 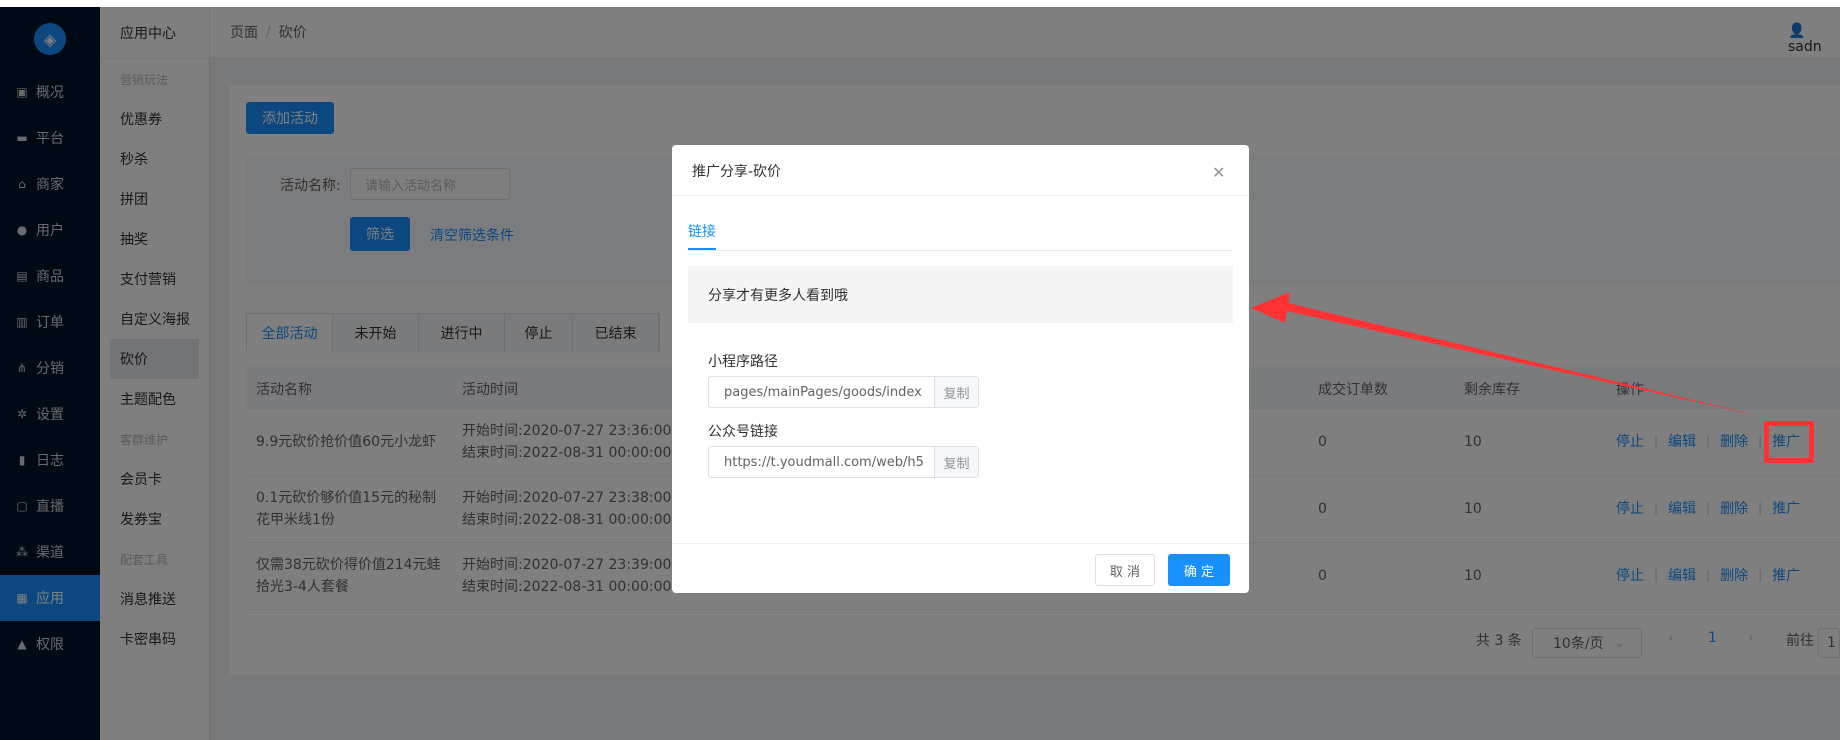 I want to click on arrow-head, so click(x=1270, y=307).